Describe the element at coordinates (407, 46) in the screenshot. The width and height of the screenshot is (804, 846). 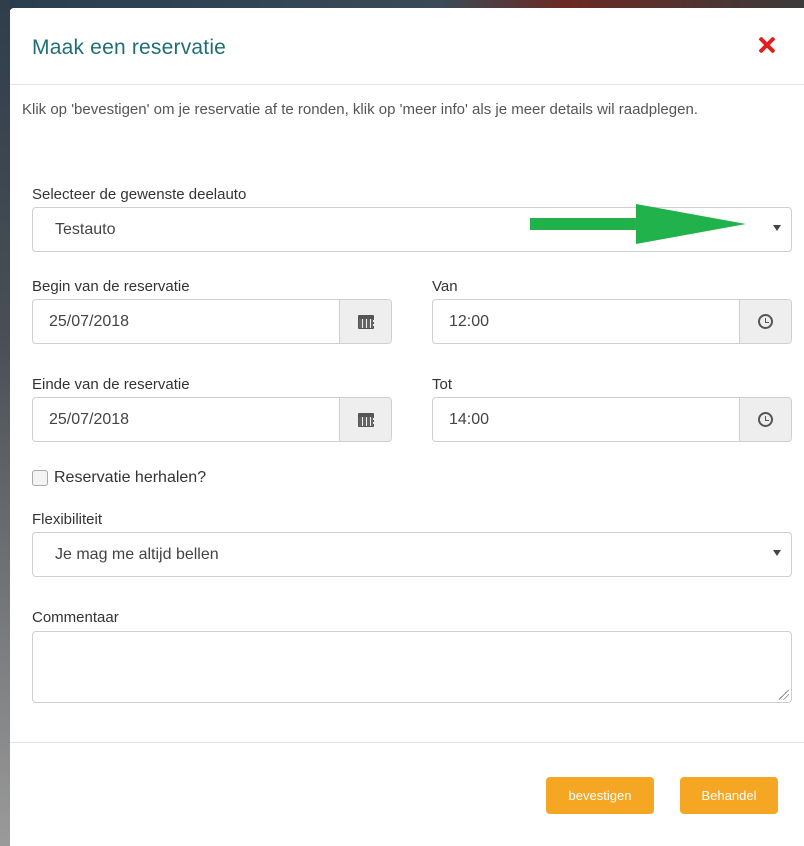
I see `modal-header: Maak een reservatie` at that location.